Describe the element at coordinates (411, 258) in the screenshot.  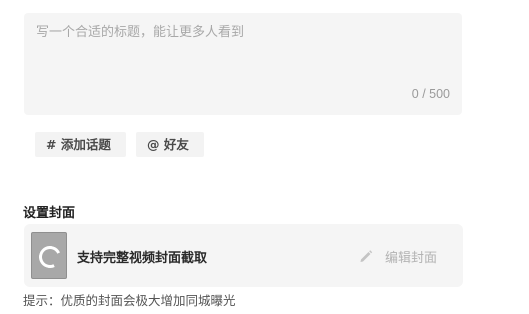
I see `edit-cover-label: 编辑封面` at that location.